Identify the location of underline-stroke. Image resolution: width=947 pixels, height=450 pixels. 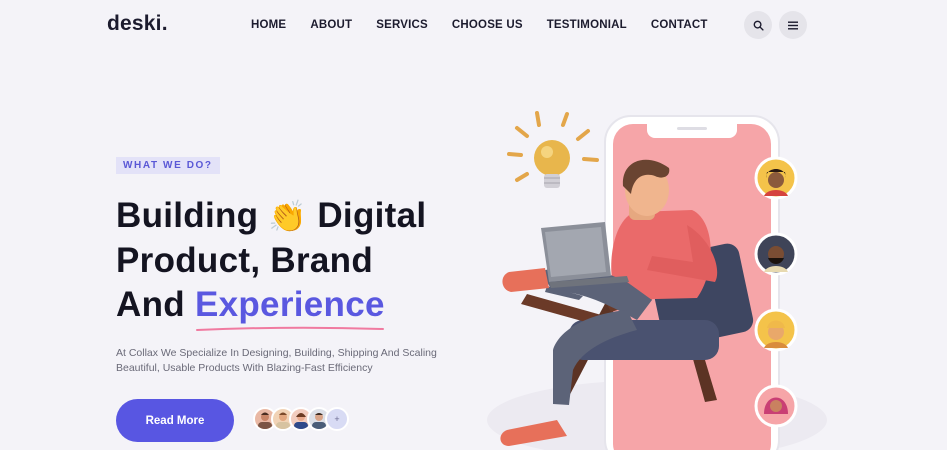
(289, 328).